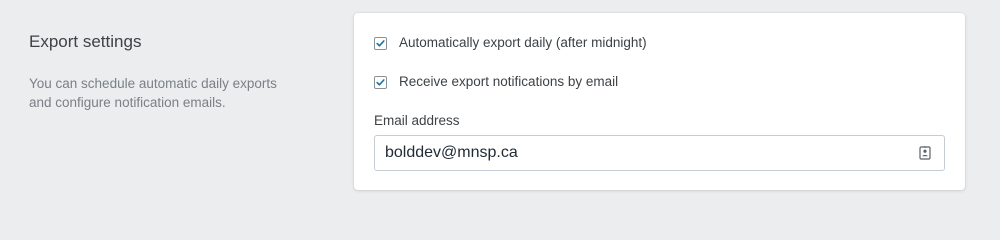 This screenshot has height=240, width=1000. What do you see at coordinates (417, 120) in the screenshot?
I see `email-field-label: Email address` at bounding box center [417, 120].